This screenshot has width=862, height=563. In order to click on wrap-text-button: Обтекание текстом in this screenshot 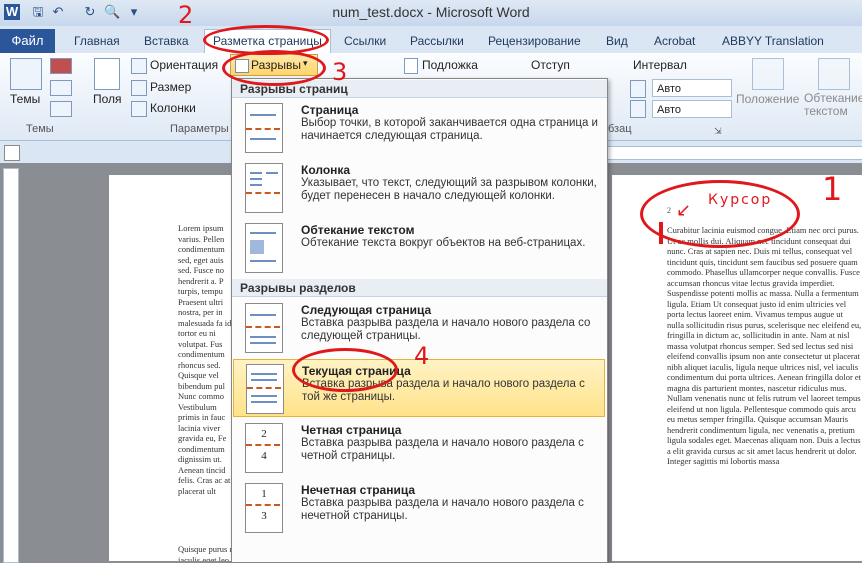, I will do `click(833, 105)`.